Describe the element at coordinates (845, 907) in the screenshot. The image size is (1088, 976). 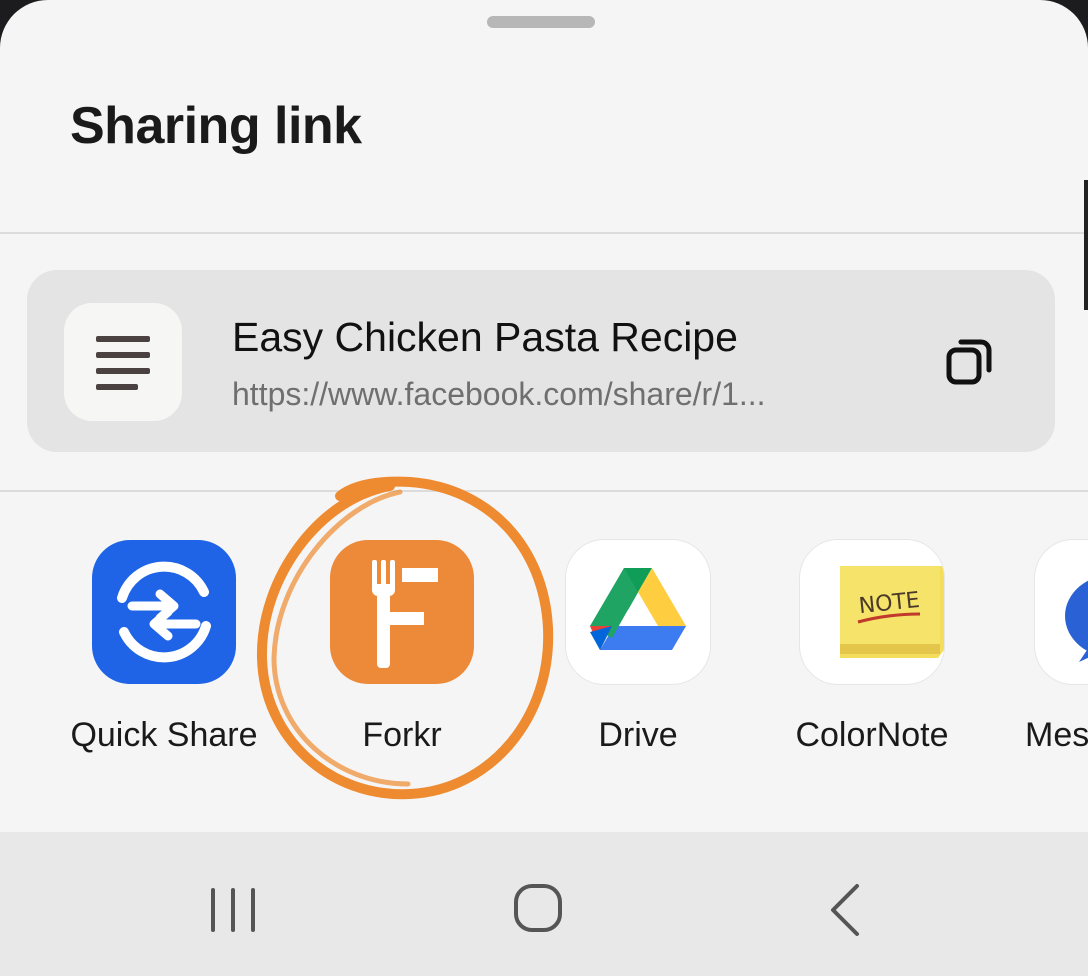
I see `back-icon` at that location.